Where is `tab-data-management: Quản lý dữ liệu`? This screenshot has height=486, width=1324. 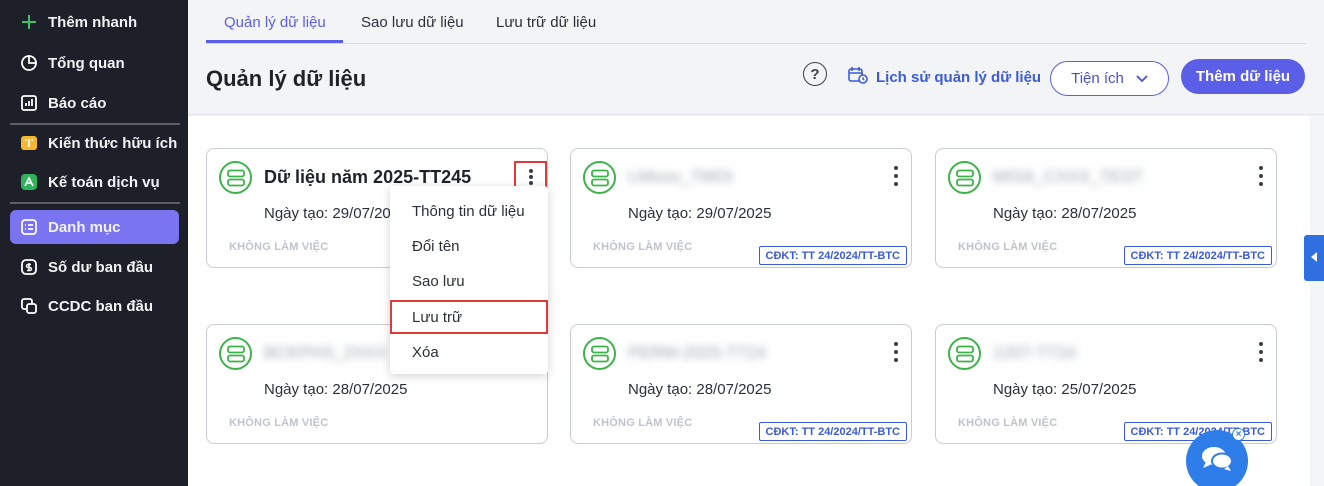 tab-data-management: Quản lý dữ liệu is located at coordinates (275, 22).